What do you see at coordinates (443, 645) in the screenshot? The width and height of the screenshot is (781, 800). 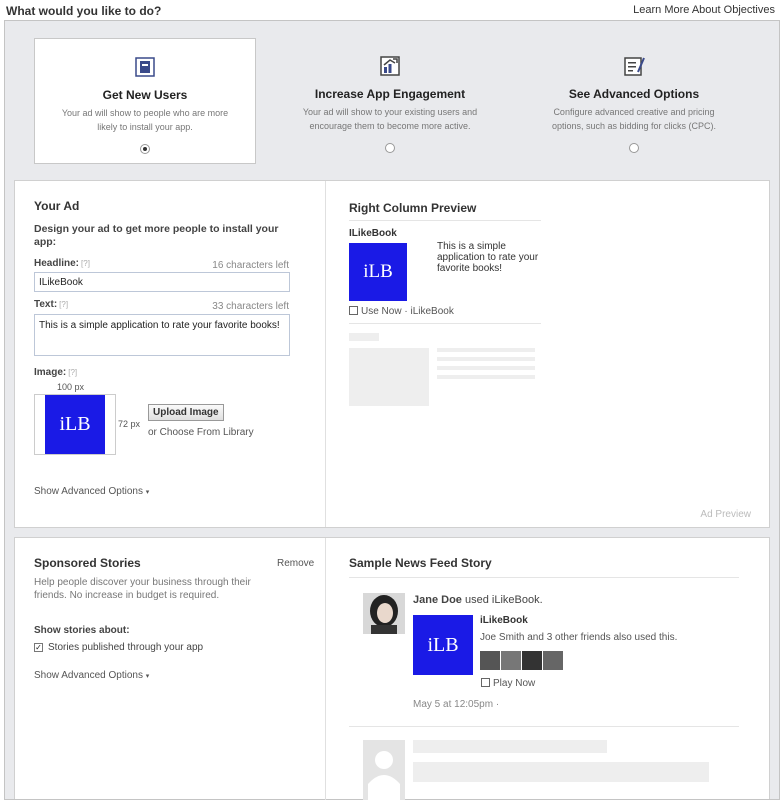 I see `story-thumb: iLB` at bounding box center [443, 645].